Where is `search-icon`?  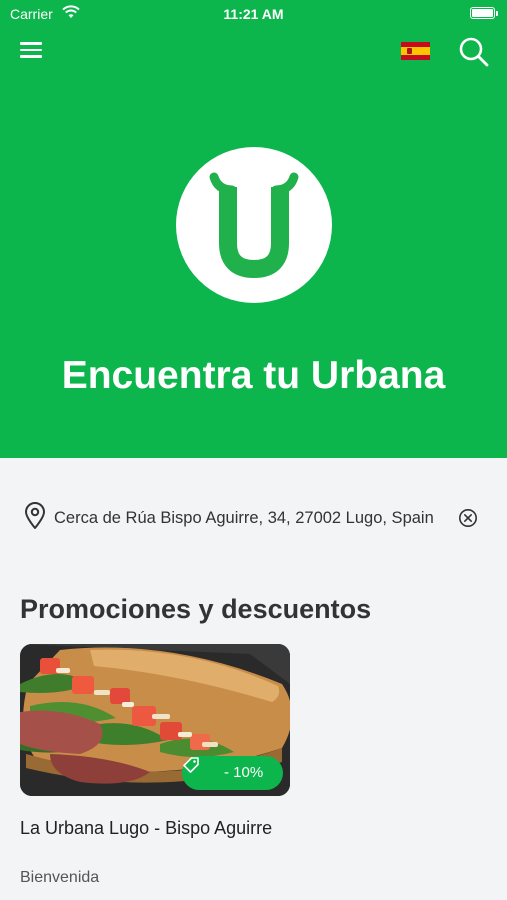
search-icon is located at coordinates (474, 52).